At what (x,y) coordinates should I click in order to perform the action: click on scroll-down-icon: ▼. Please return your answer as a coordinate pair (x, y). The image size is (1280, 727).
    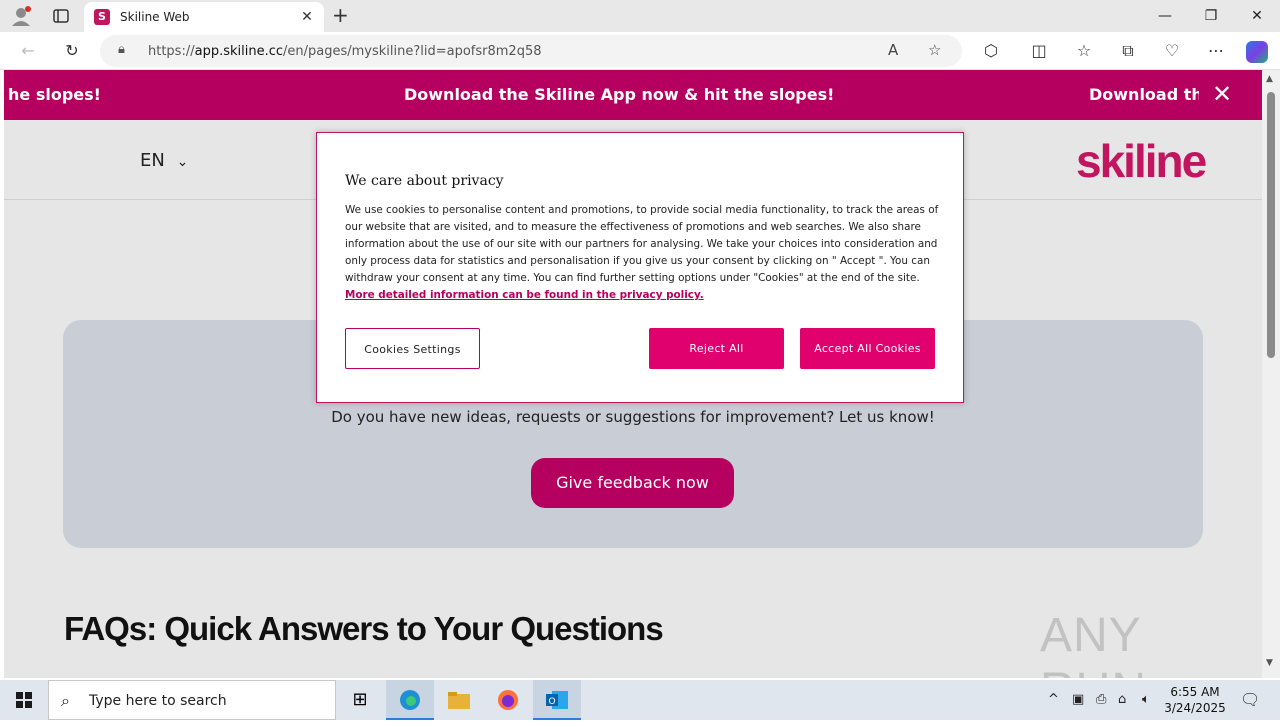
    Looking at the image, I should click on (1269, 663).